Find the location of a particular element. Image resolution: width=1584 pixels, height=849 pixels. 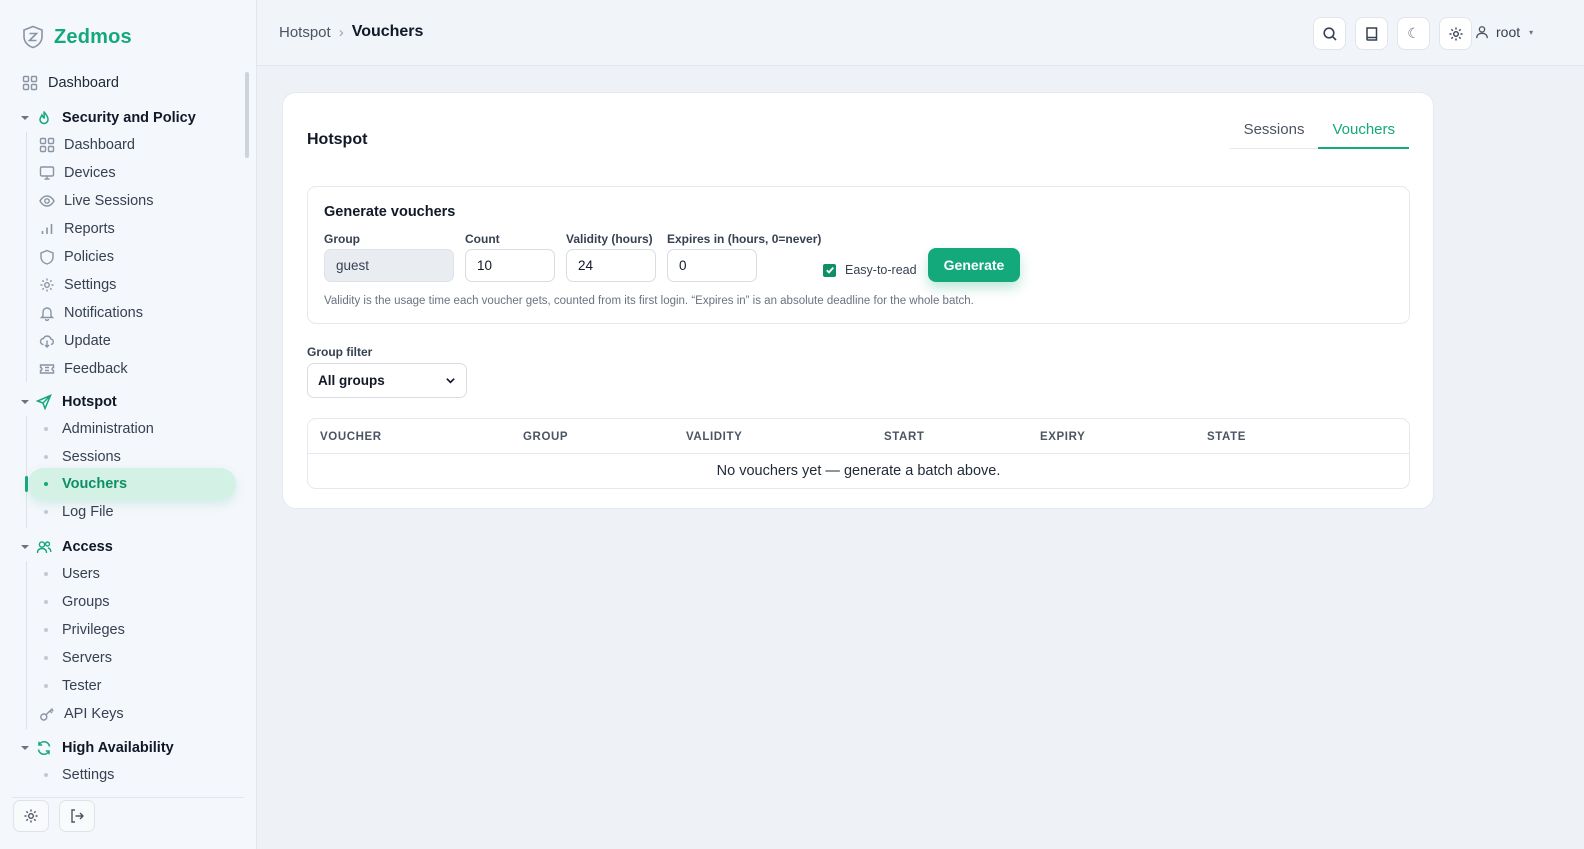

easy-to-read-toggle: Easy-to-read is located at coordinates (870, 270).